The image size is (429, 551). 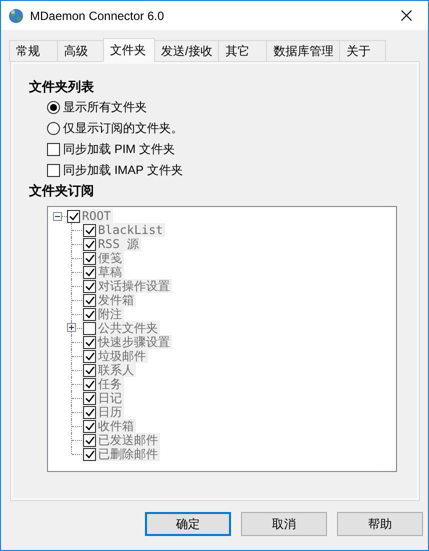 What do you see at coordinates (62, 191) in the screenshot?
I see `section-heading: 文件夹订阅` at bounding box center [62, 191].